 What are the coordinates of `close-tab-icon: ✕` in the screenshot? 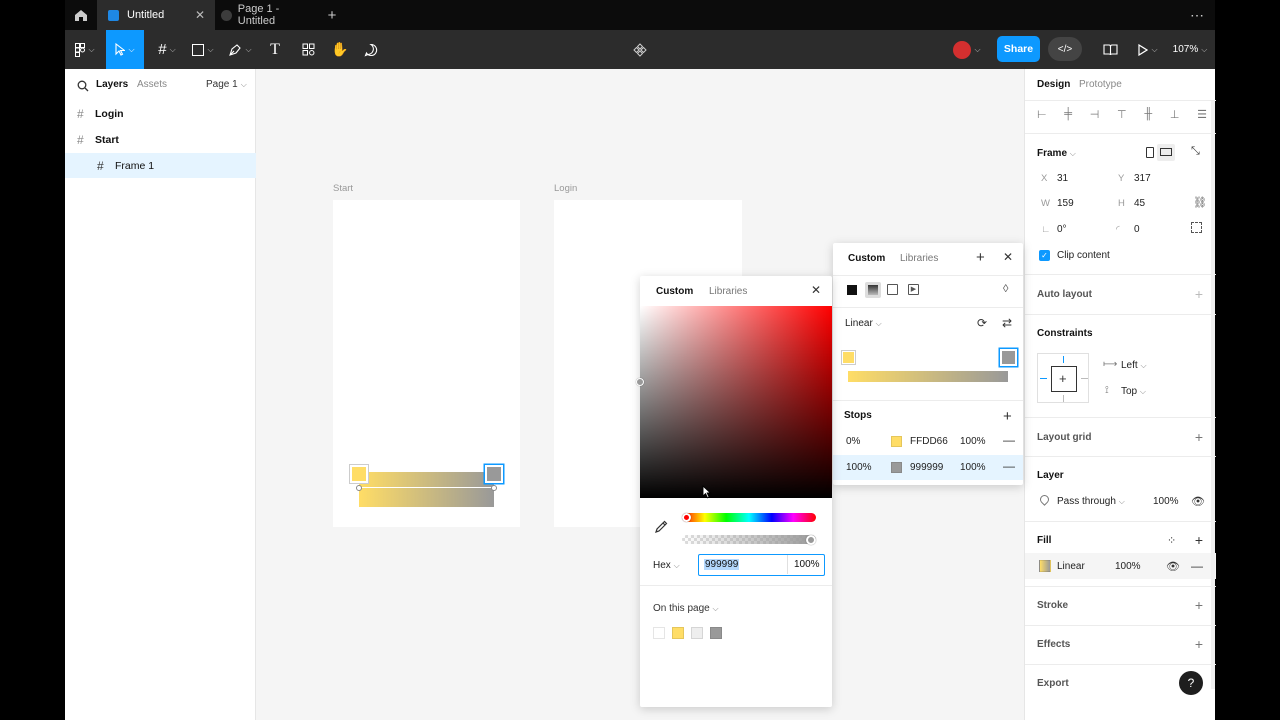 It's located at (200, 15).